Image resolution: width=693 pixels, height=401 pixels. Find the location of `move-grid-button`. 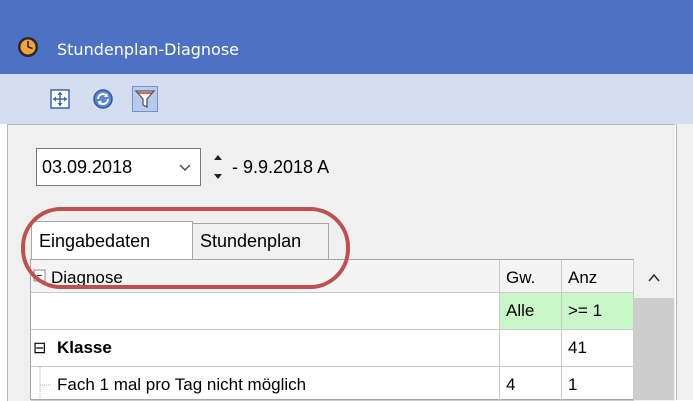

move-grid-button is located at coordinates (60, 99).